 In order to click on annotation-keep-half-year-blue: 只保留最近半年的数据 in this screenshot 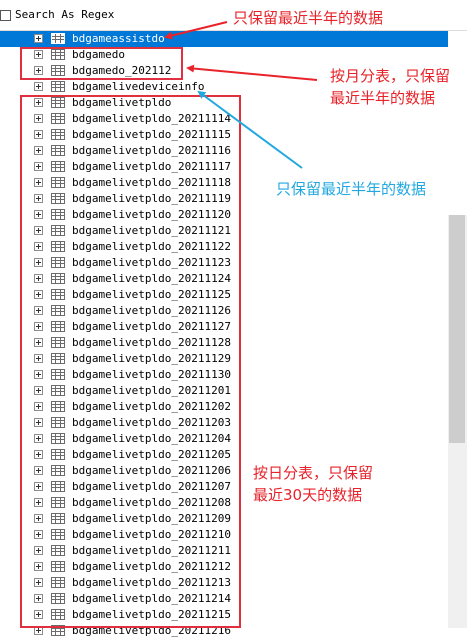, I will do `click(351, 189)`.